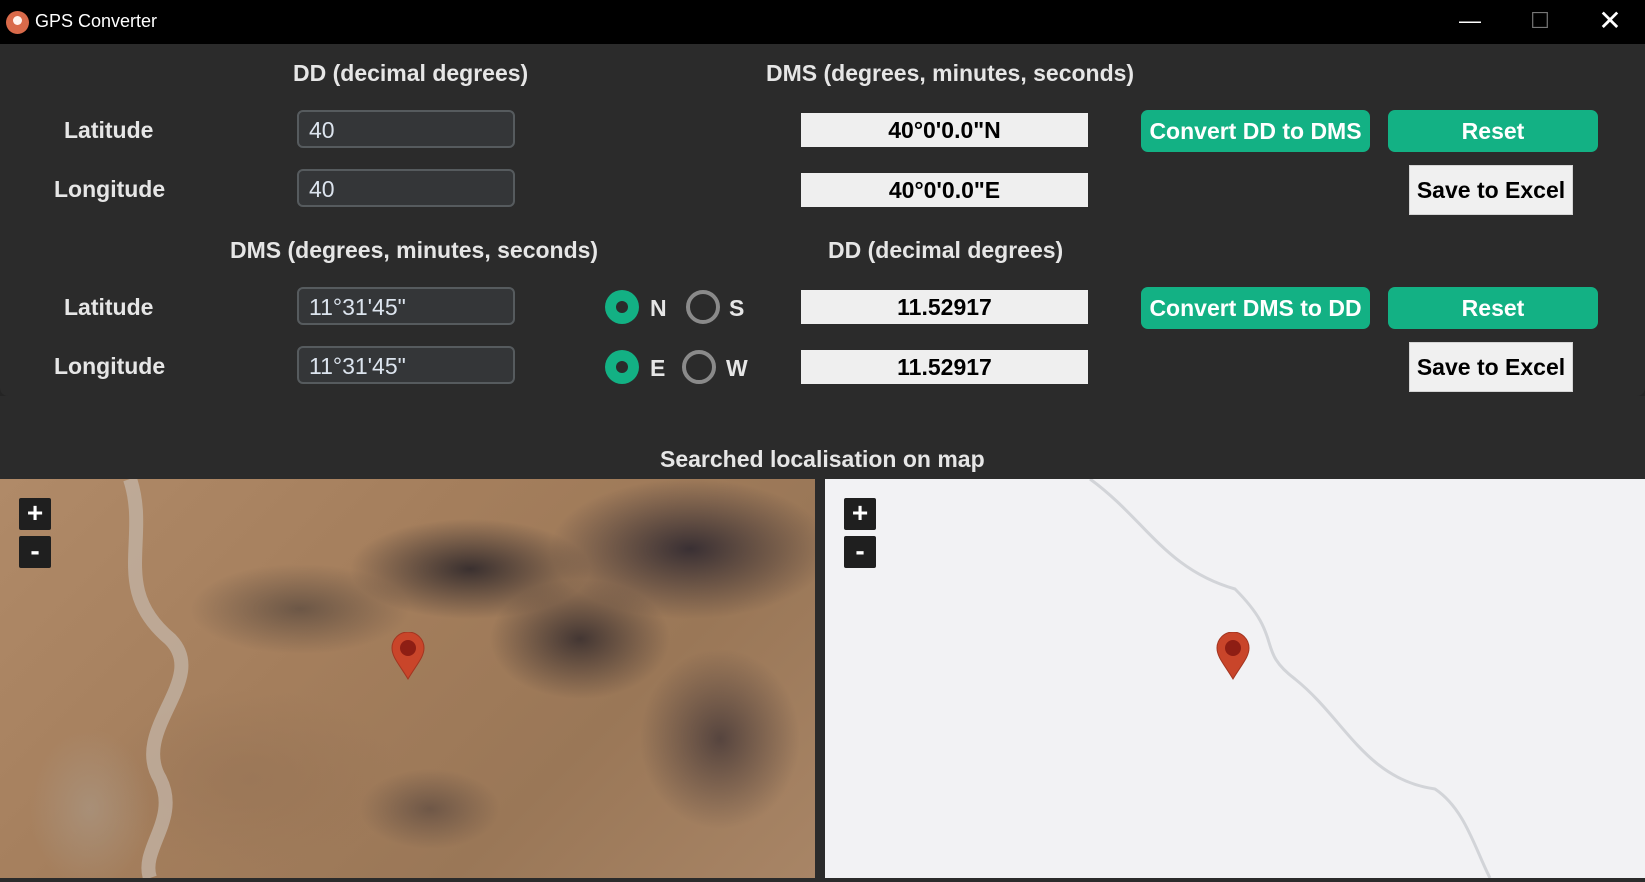 This screenshot has width=1645, height=882. What do you see at coordinates (860, 514) in the screenshot?
I see `street-zoom-in-button: +` at bounding box center [860, 514].